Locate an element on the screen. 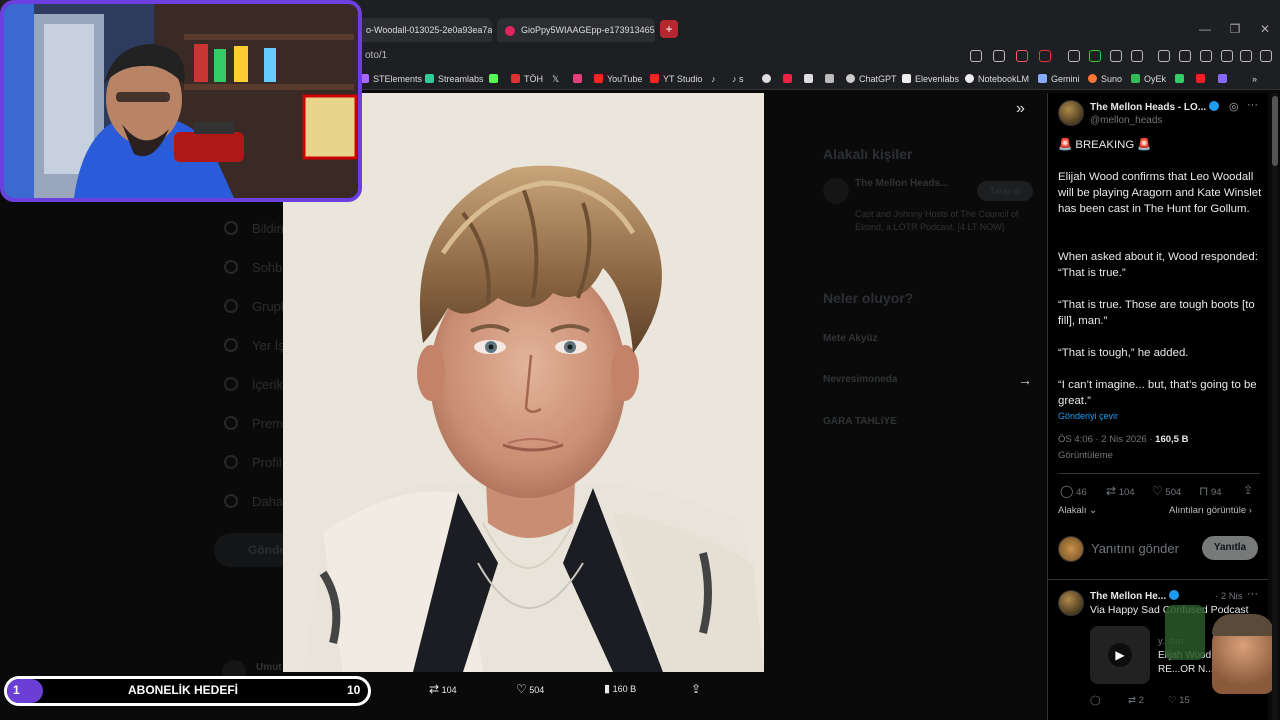 Image resolution: width=1280 pixels, height=720 pixels. retweet-action: ⇄ 104 is located at coordinates (1120, 491).